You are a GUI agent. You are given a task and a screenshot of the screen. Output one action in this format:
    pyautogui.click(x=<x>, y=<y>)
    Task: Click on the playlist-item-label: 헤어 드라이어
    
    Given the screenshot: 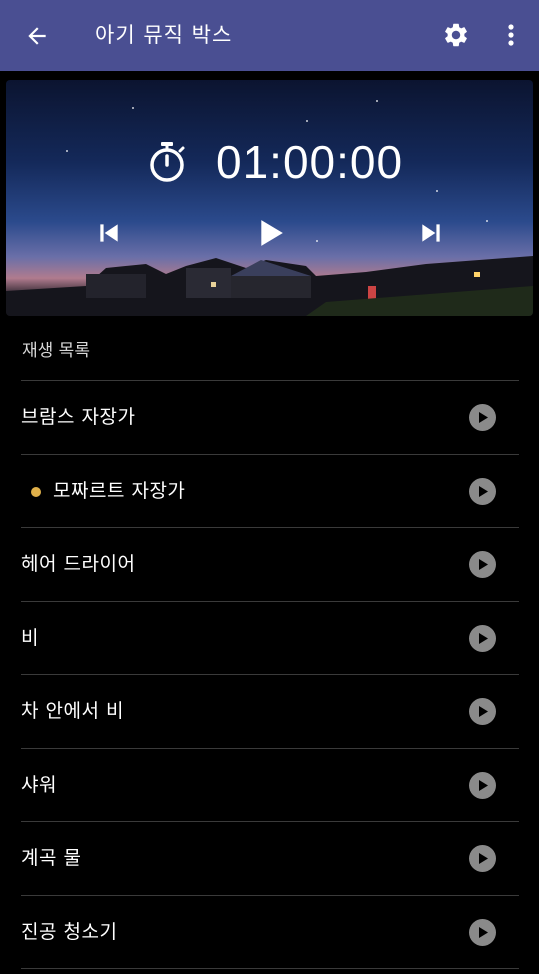 What is the action you would take?
    pyautogui.click(x=78, y=564)
    